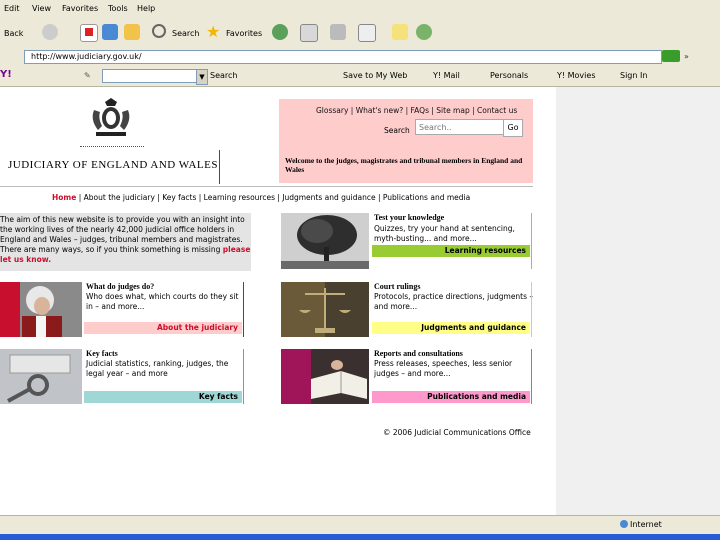 This screenshot has height=540, width=720. I want to click on reading-photo, so click(325, 376).